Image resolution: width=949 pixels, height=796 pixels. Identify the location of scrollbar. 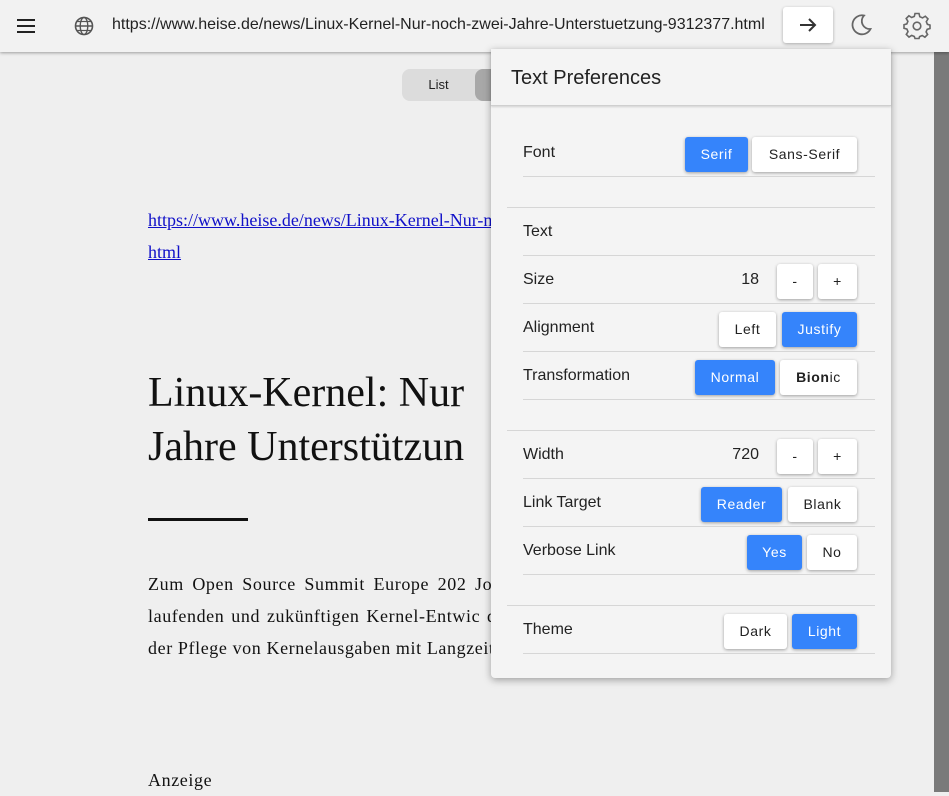
(941, 422).